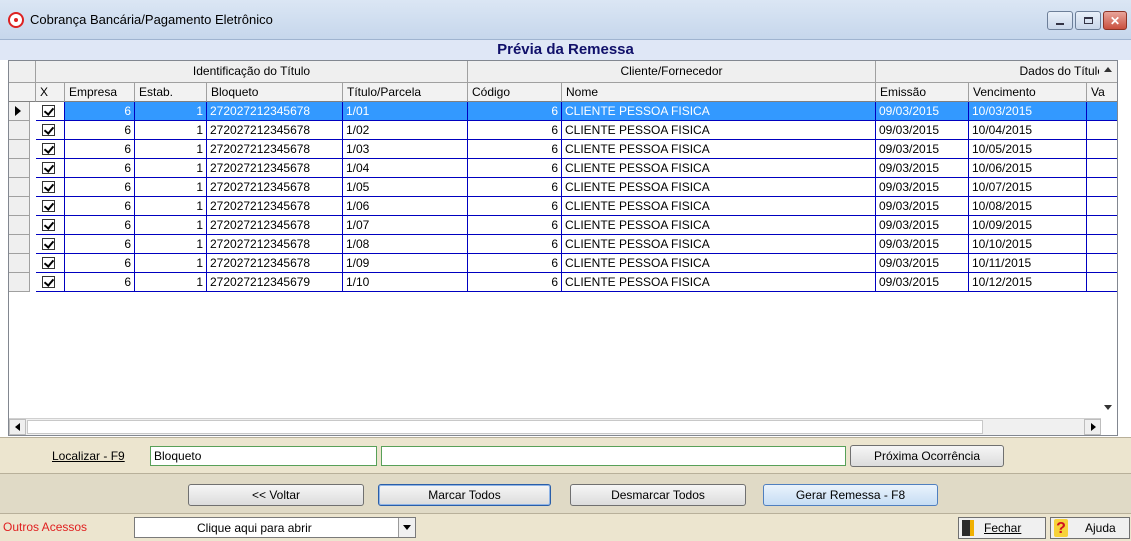 The height and width of the screenshot is (541, 1131). What do you see at coordinates (405, 92) in the screenshot?
I see `header-titulo-parcela: Título/Parcela` at bounding box center [405, 92].